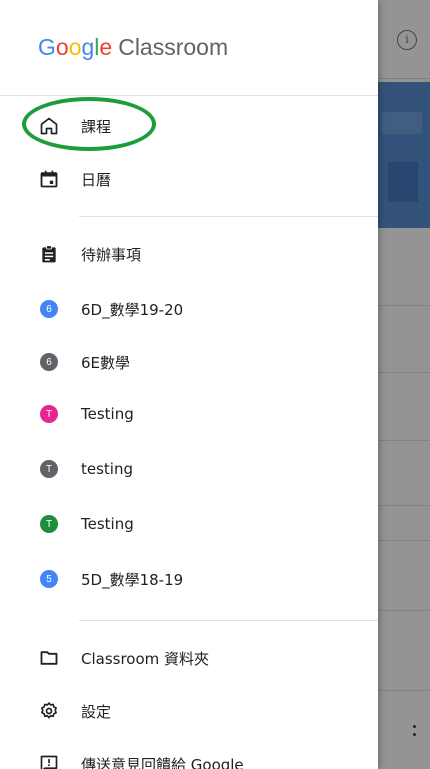  What do you see at coordinates (189, 711) in the screenshot?
I see `nav-item-settings: 設定` at bounding box center [189, 711].